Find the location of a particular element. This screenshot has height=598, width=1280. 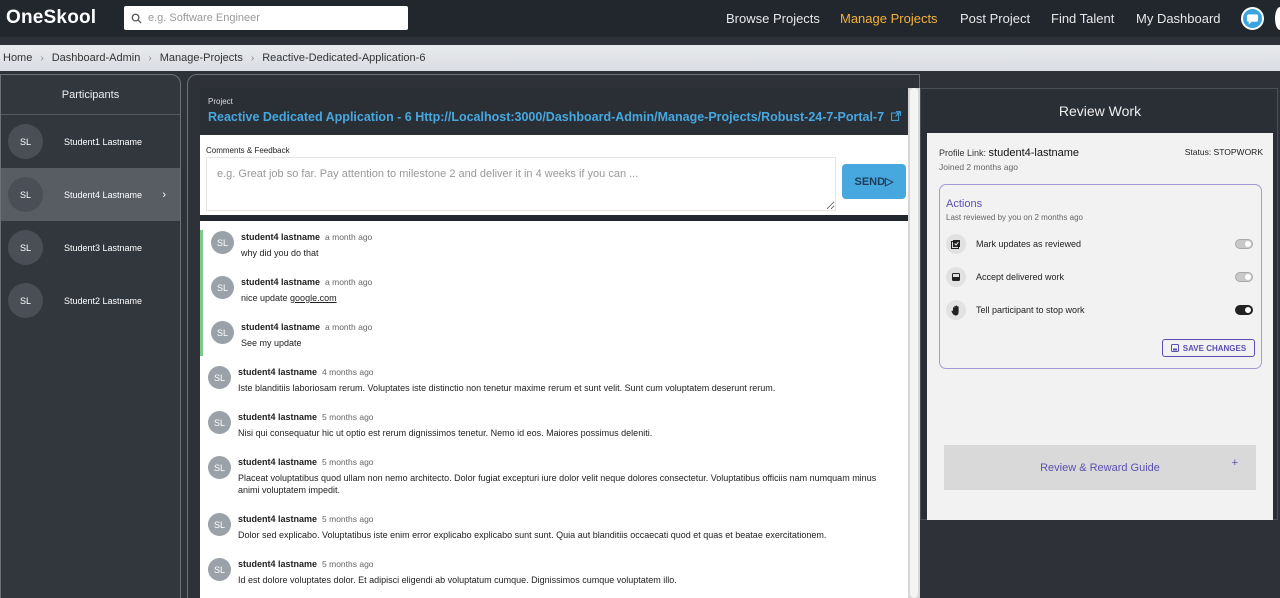

participant-item-selected: SL Student4 Lastname › is located at coordinates (90, 194).